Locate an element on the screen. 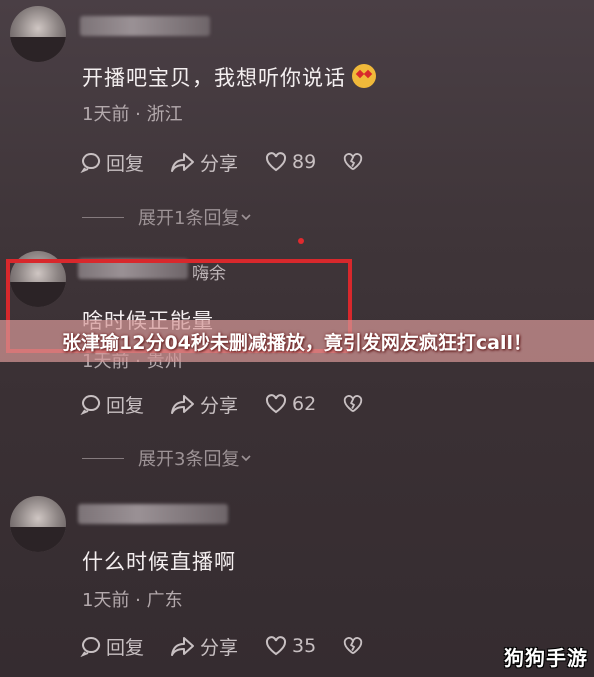  expand-replies-button: 展开1条回复 is located at coordinates (167, 217).